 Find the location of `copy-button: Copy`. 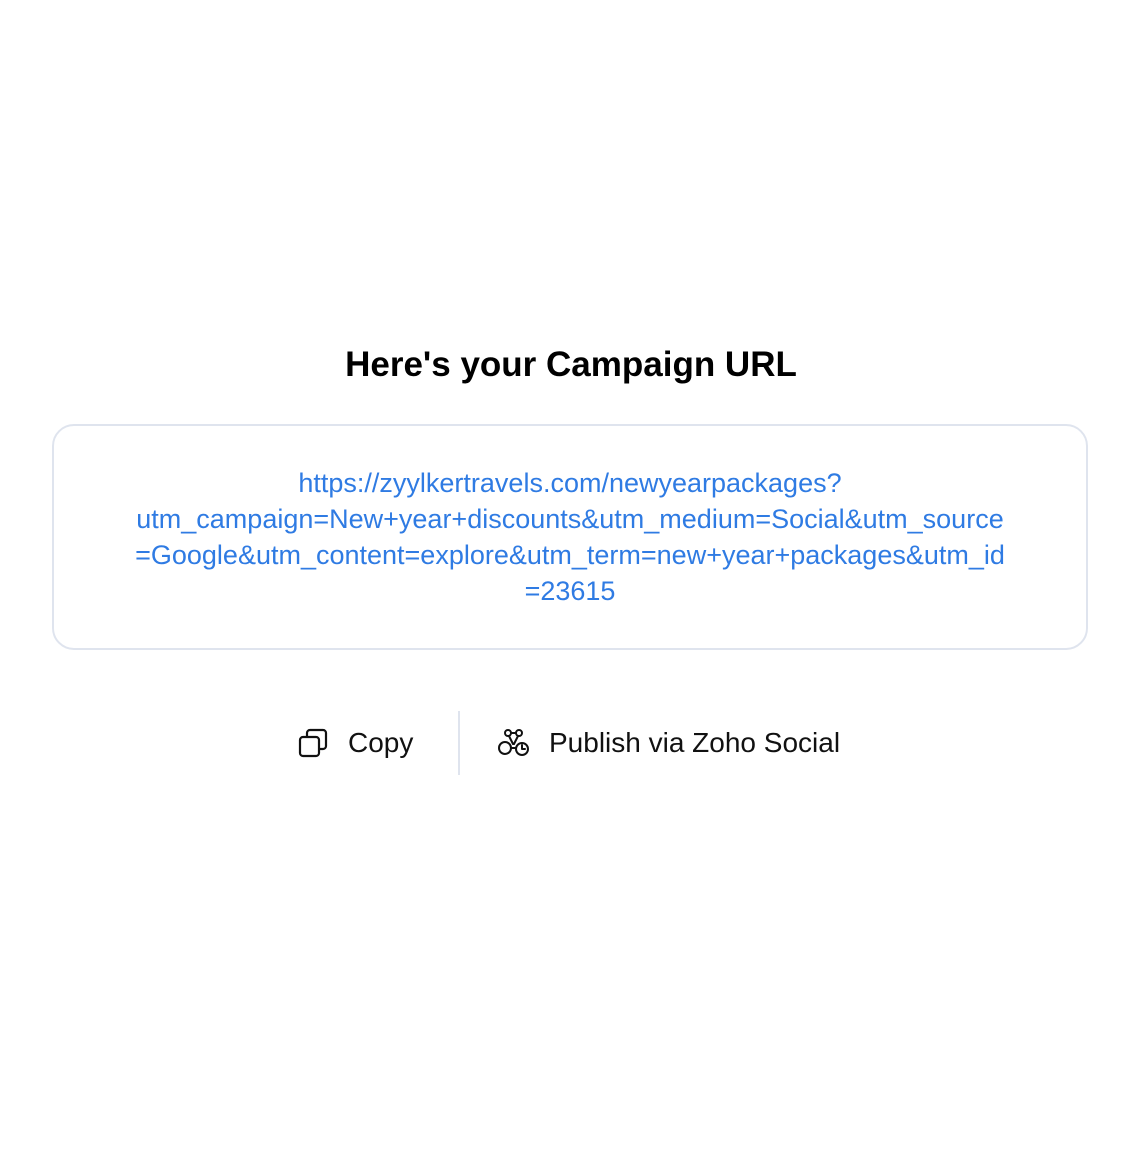

copy-button: Copy is located at coordinates (354, 743).